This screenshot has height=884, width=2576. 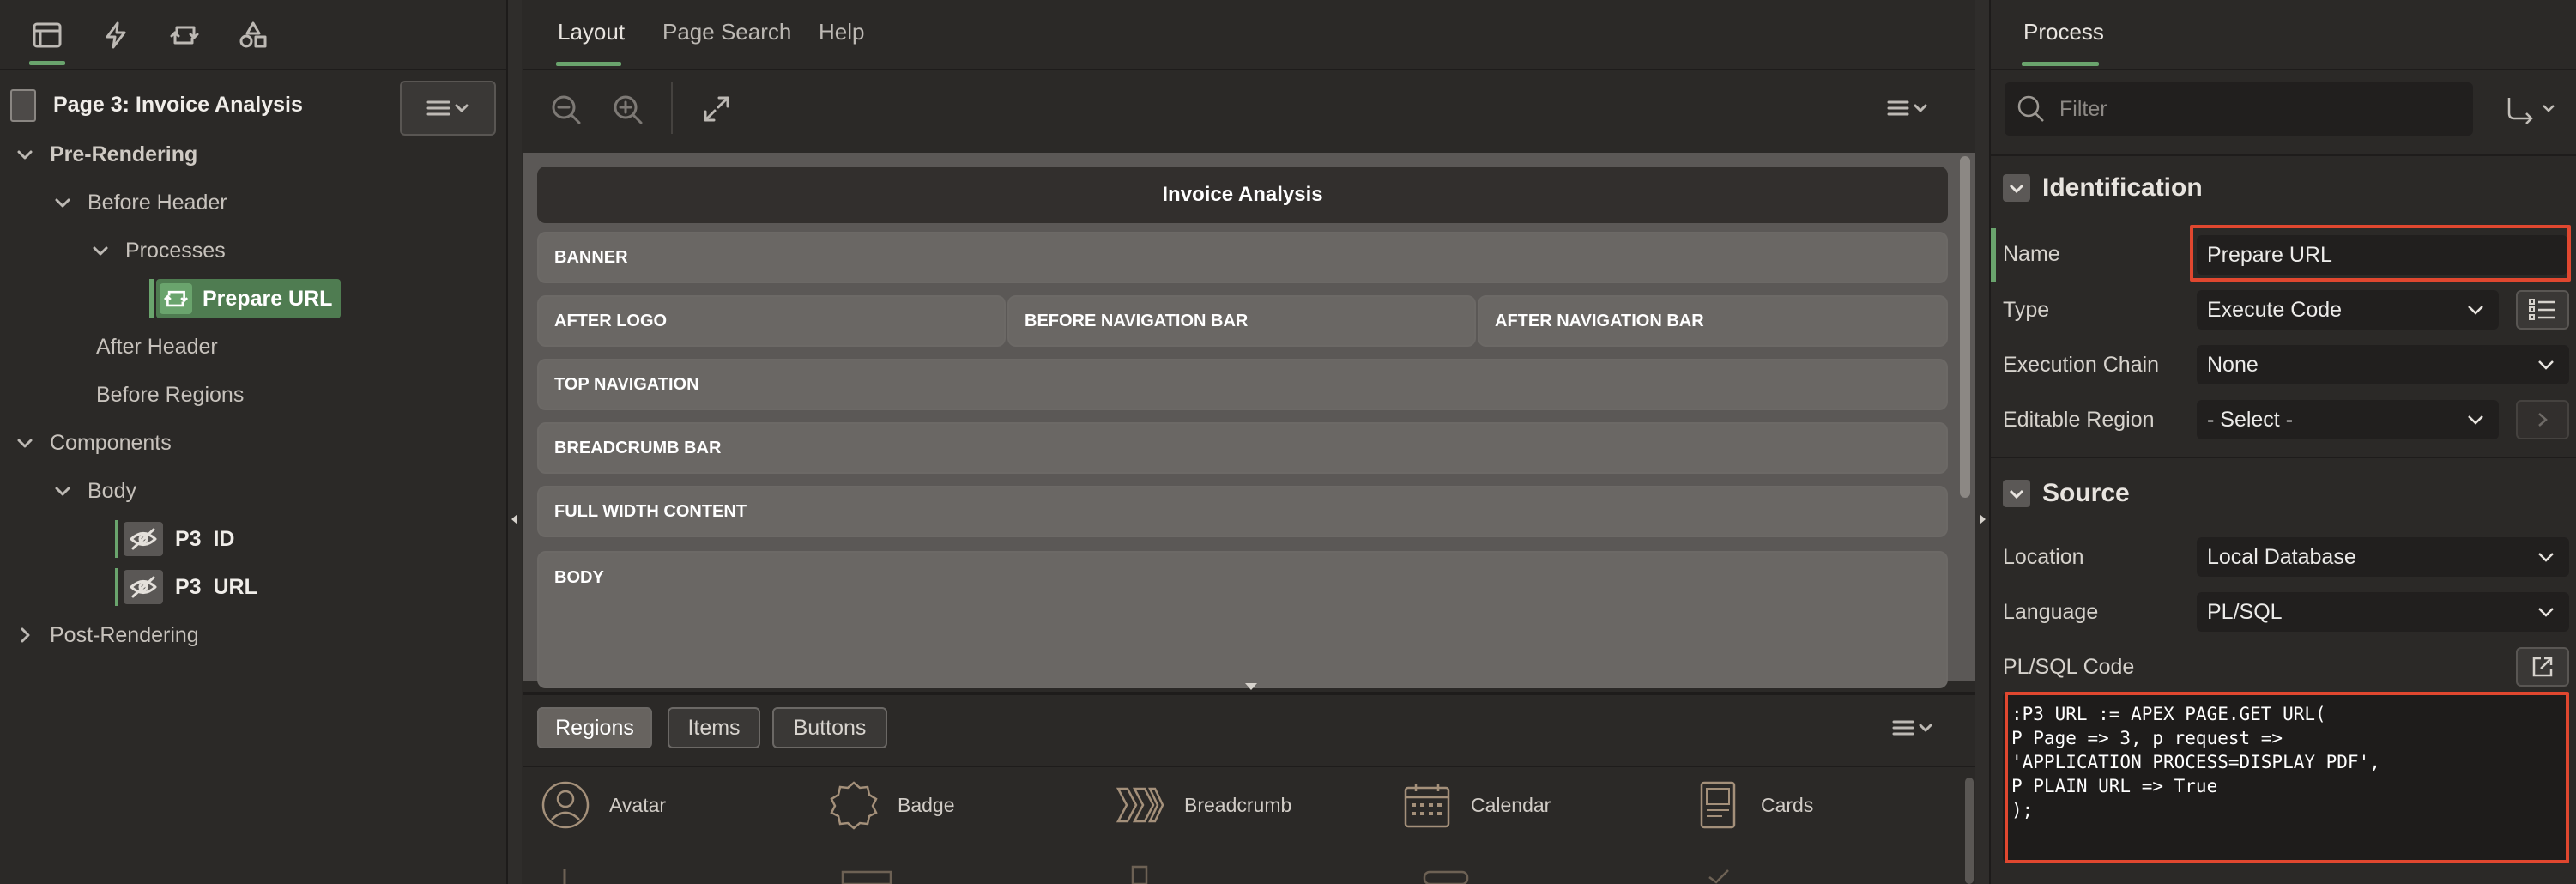 I want to click on language-label: Language, so click(x=2051, y=612).